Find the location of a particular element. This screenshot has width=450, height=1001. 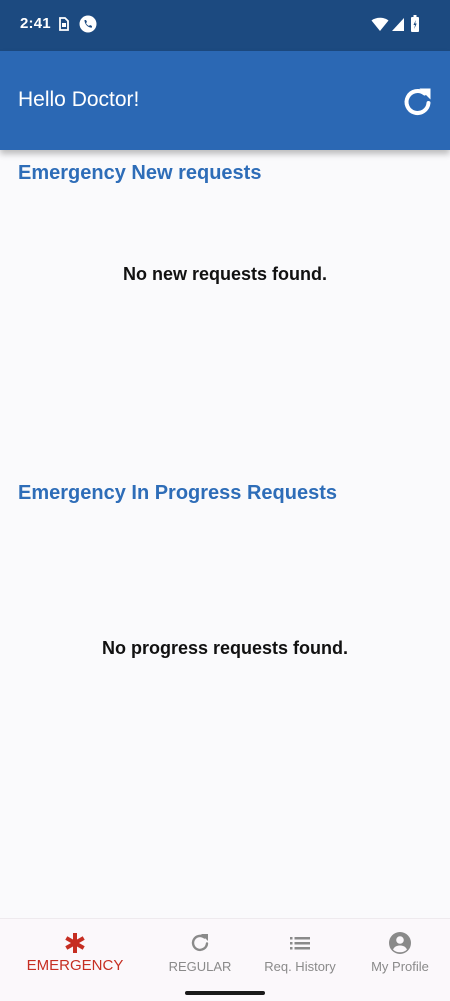

nav-item-emergency: EMERGENCY is located at coordinates (75, 952).